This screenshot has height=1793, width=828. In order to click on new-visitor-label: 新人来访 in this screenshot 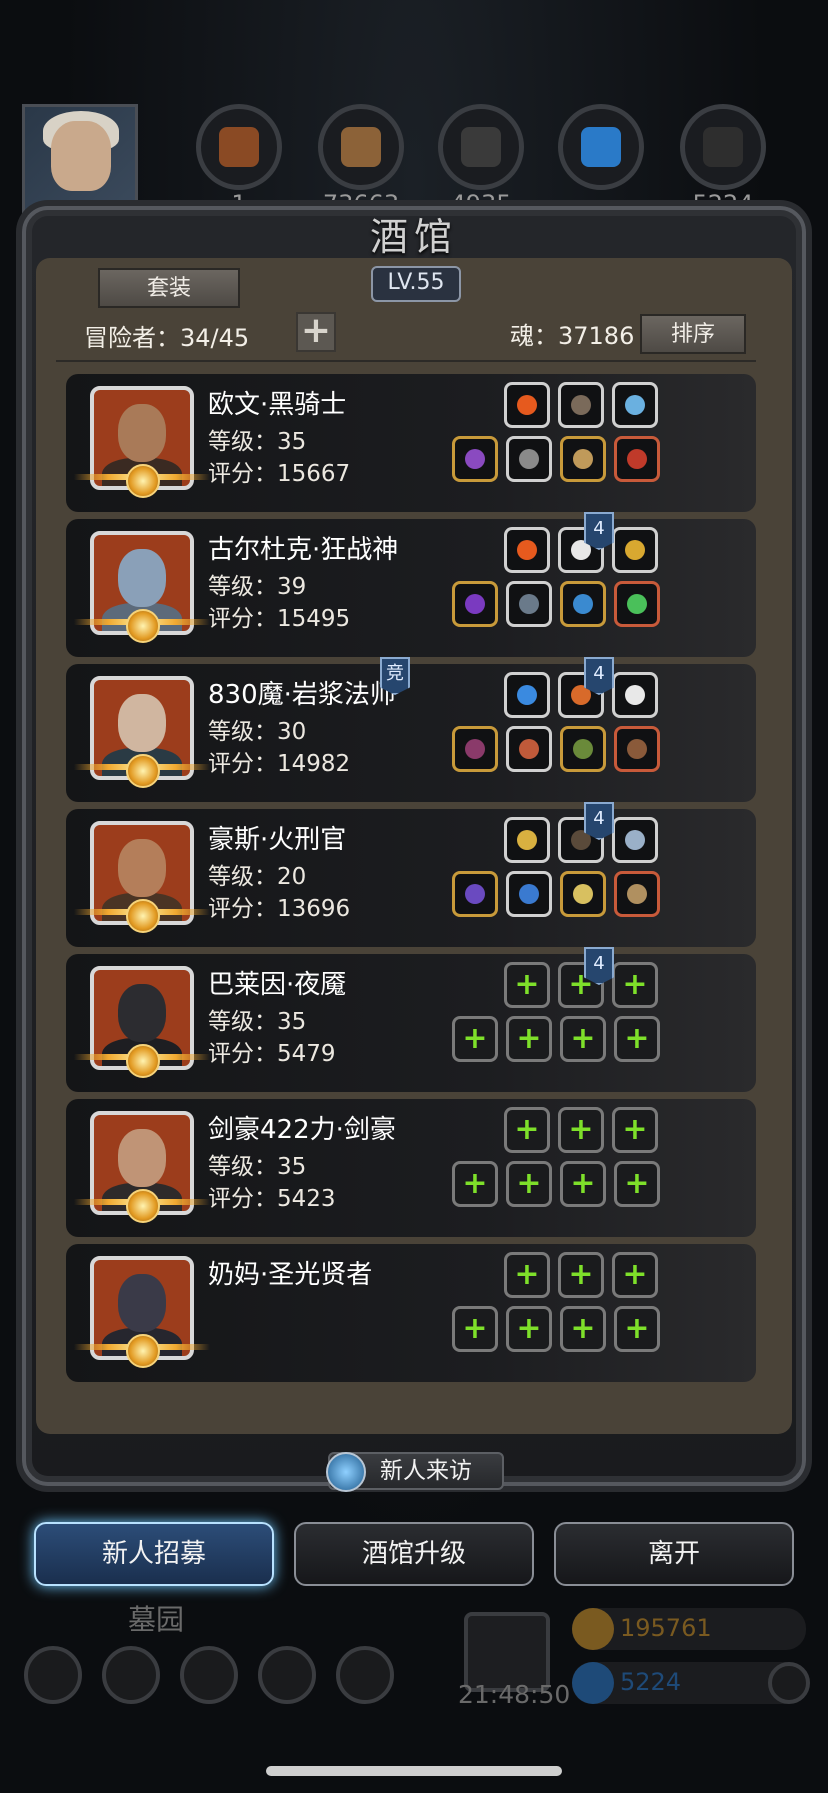, I will do `click(426, 1471)`.